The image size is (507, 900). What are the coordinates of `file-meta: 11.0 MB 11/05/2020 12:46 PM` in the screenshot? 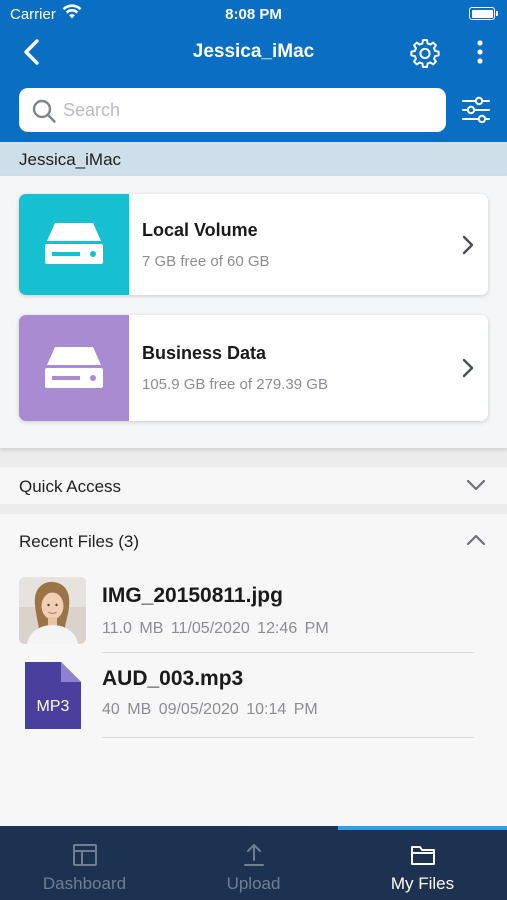 It's located at (215, 628).